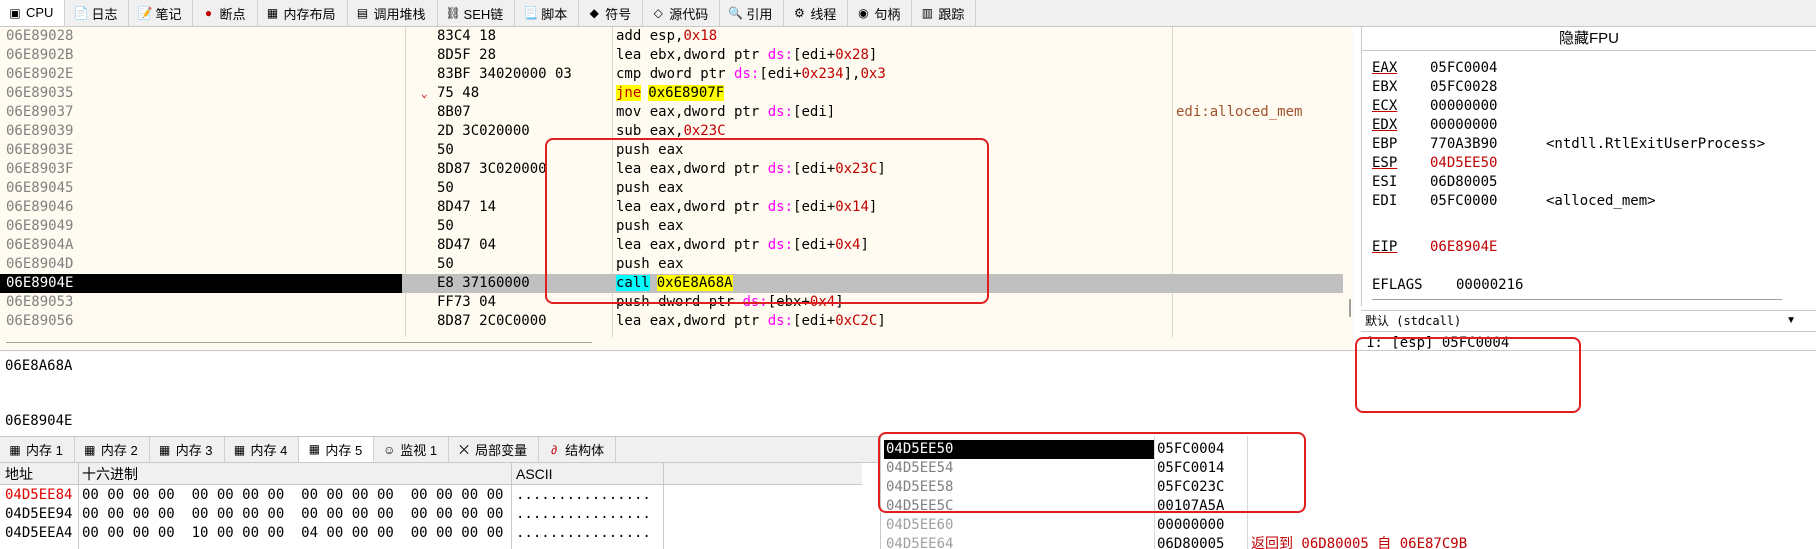  What do you see at coordinates (629, 93) in the screenshot?
I see `disasm-mnemonic: jne` at bounding box center [629, 93].